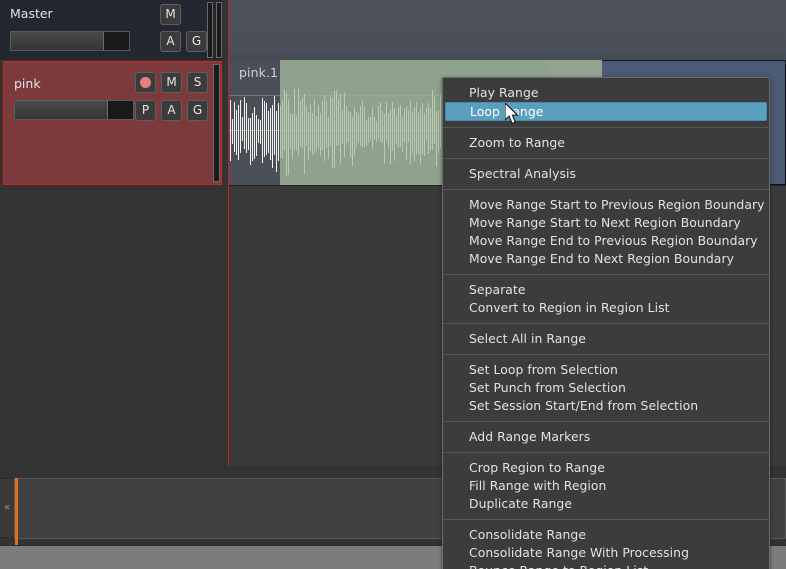 Image resolution: width=786 pixels, height=569 pixels. I want to click on pink-gain-fader-fill, so click(62, 110).